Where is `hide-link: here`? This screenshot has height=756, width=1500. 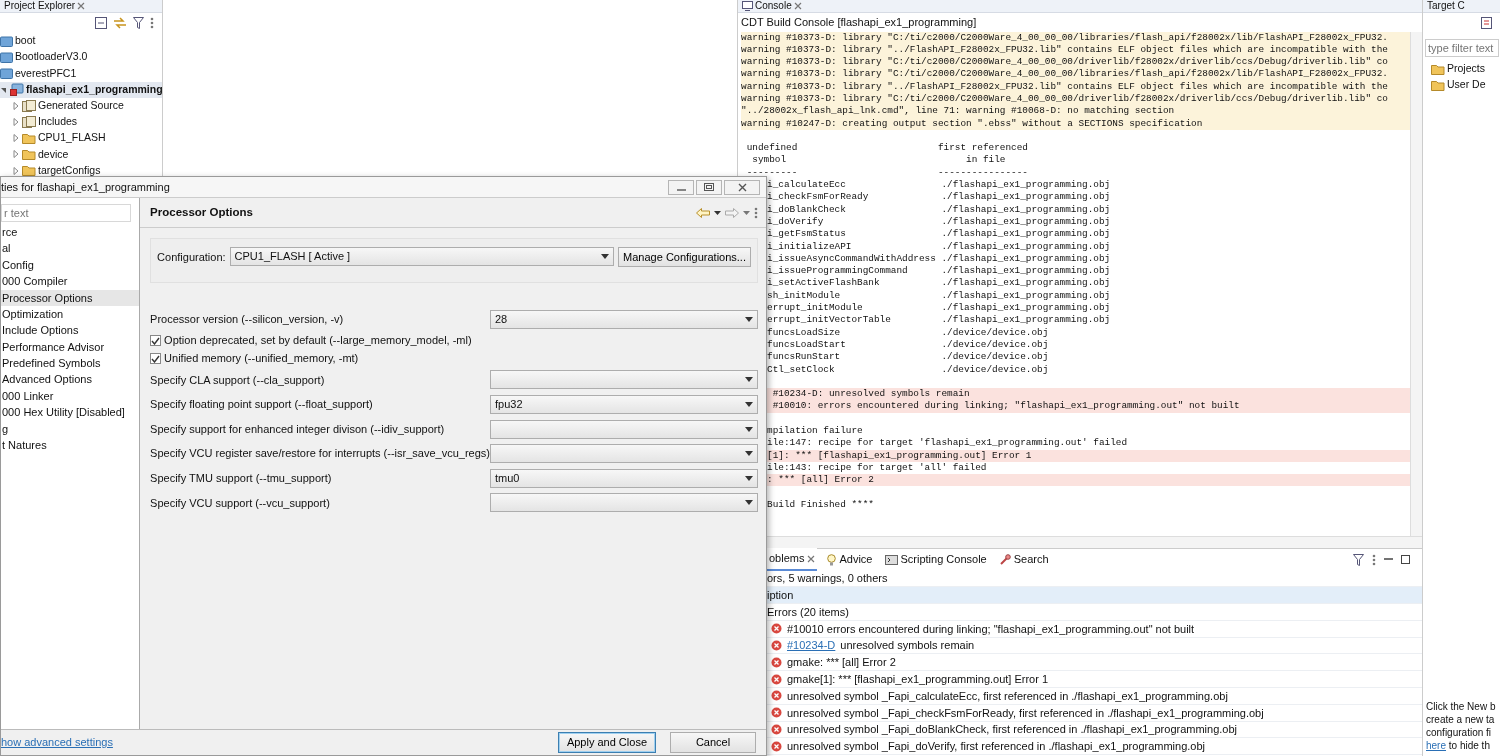 hide-link: here is located at coordinates (1436, 745).